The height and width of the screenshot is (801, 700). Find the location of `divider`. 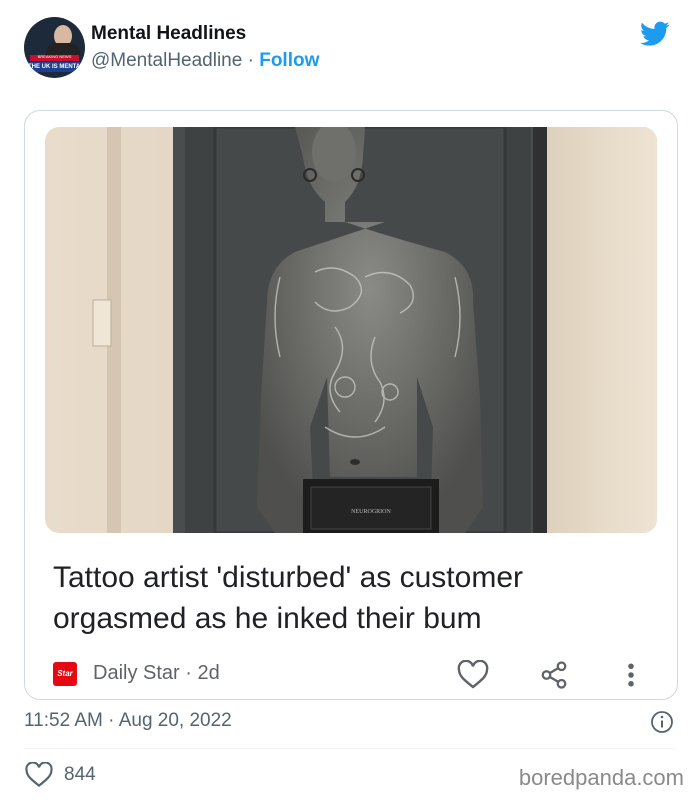

divider is located at coordinates (350, 748).